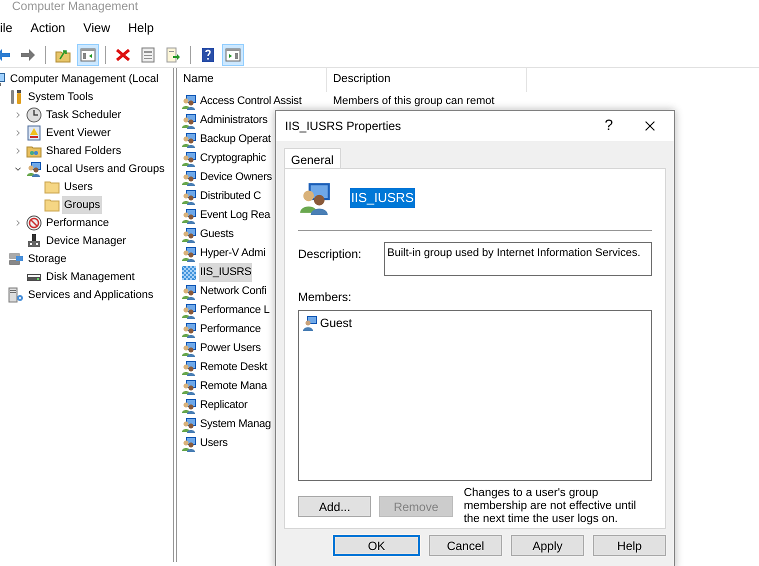  I want to click on tools-icon, so click(16, 97).